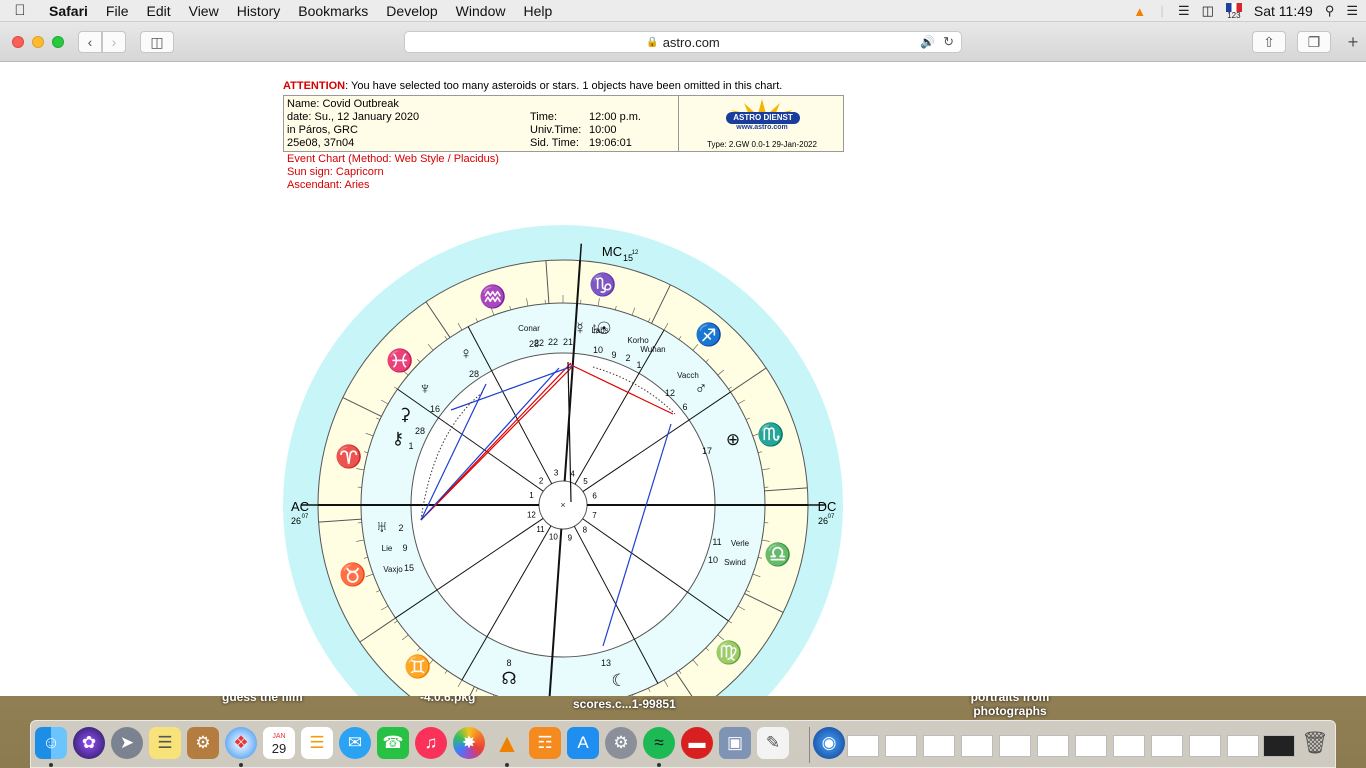 The image size is (1366, 768). I want to click on reminders-icon: ☰, so click(317, 743).